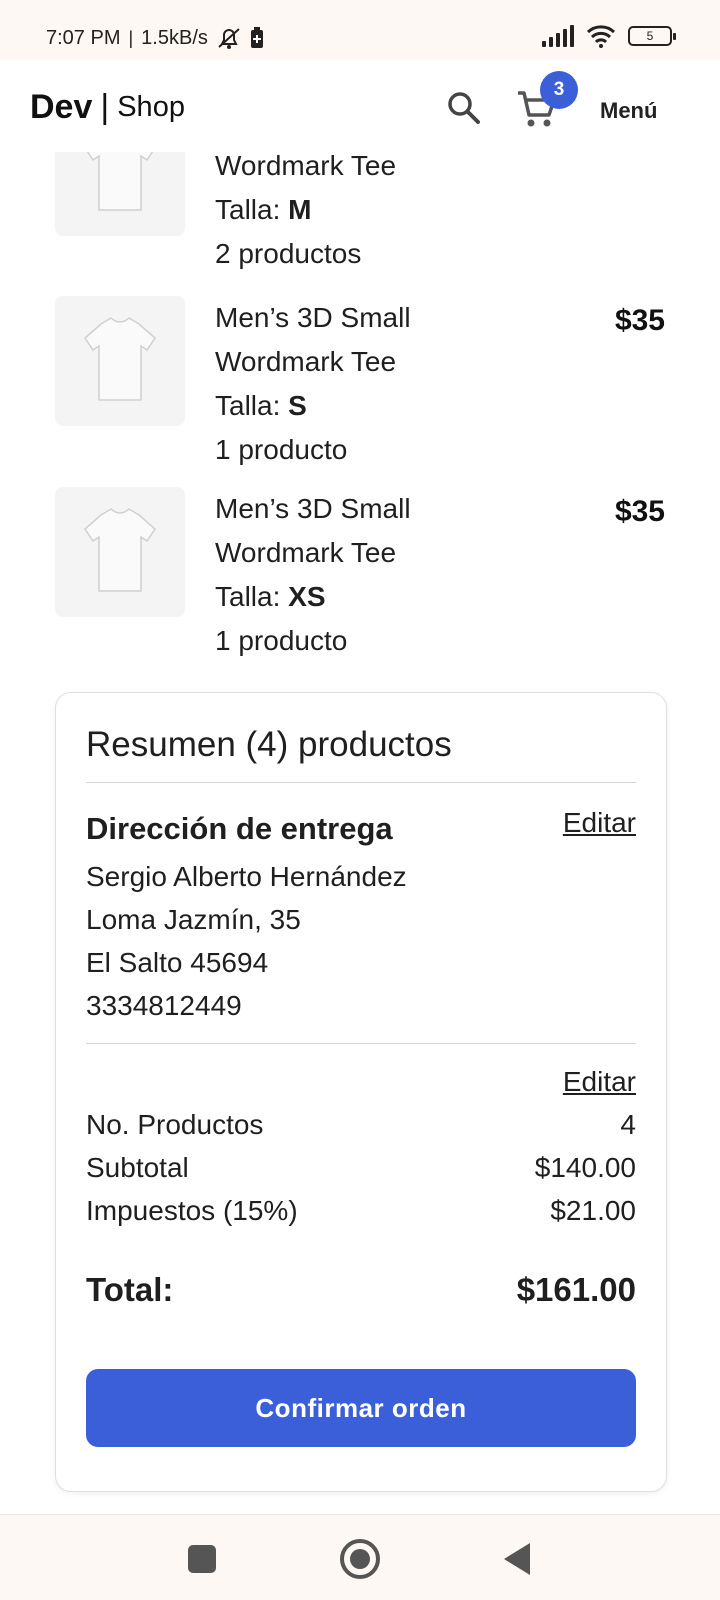 The width and height of the screenshot is (720, 1600). I want to click on total-row: Total: $161.00, so click(361, 1290).